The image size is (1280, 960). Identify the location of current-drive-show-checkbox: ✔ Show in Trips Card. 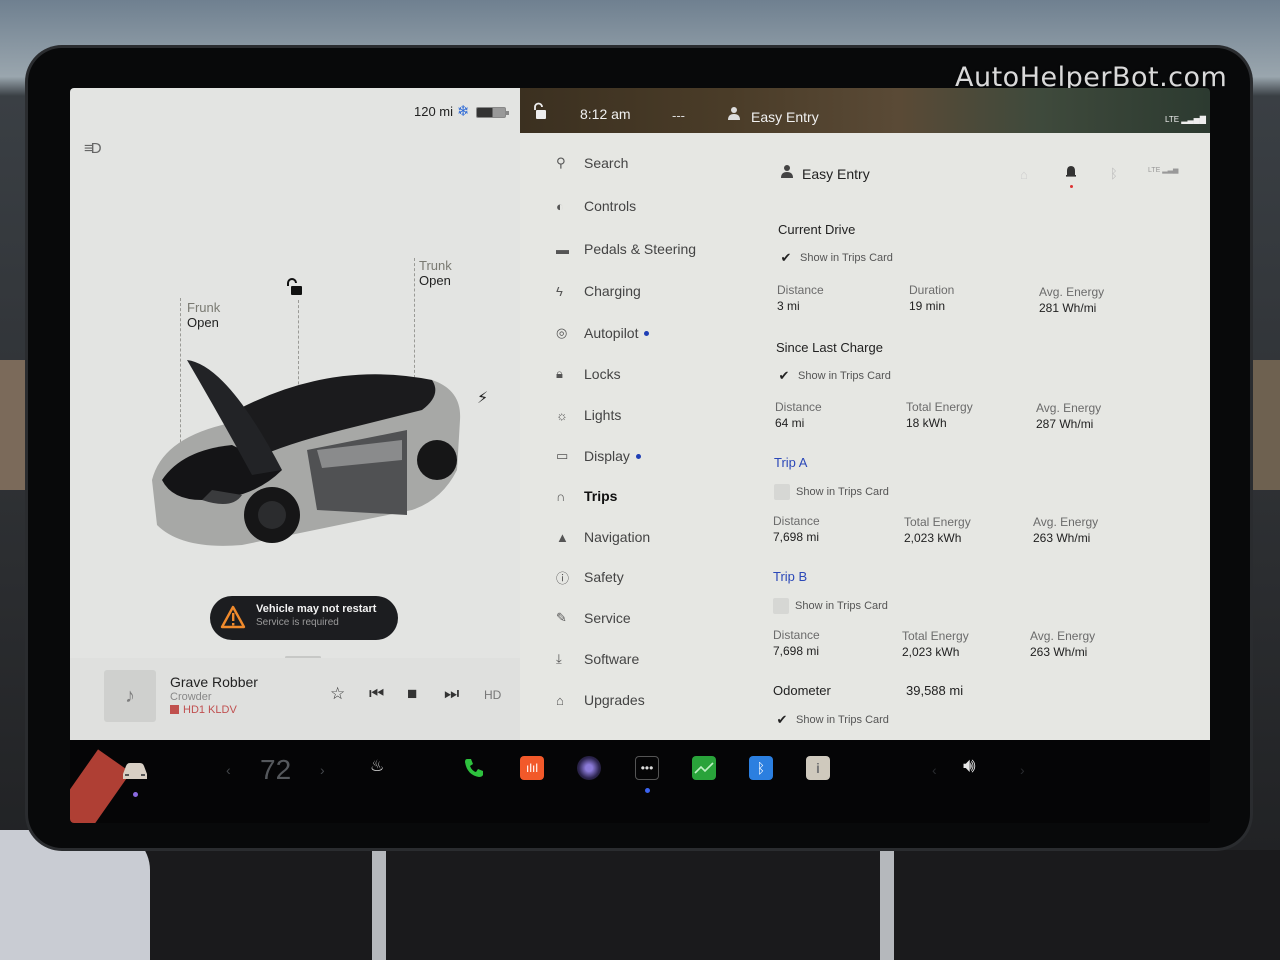
(835, 258).